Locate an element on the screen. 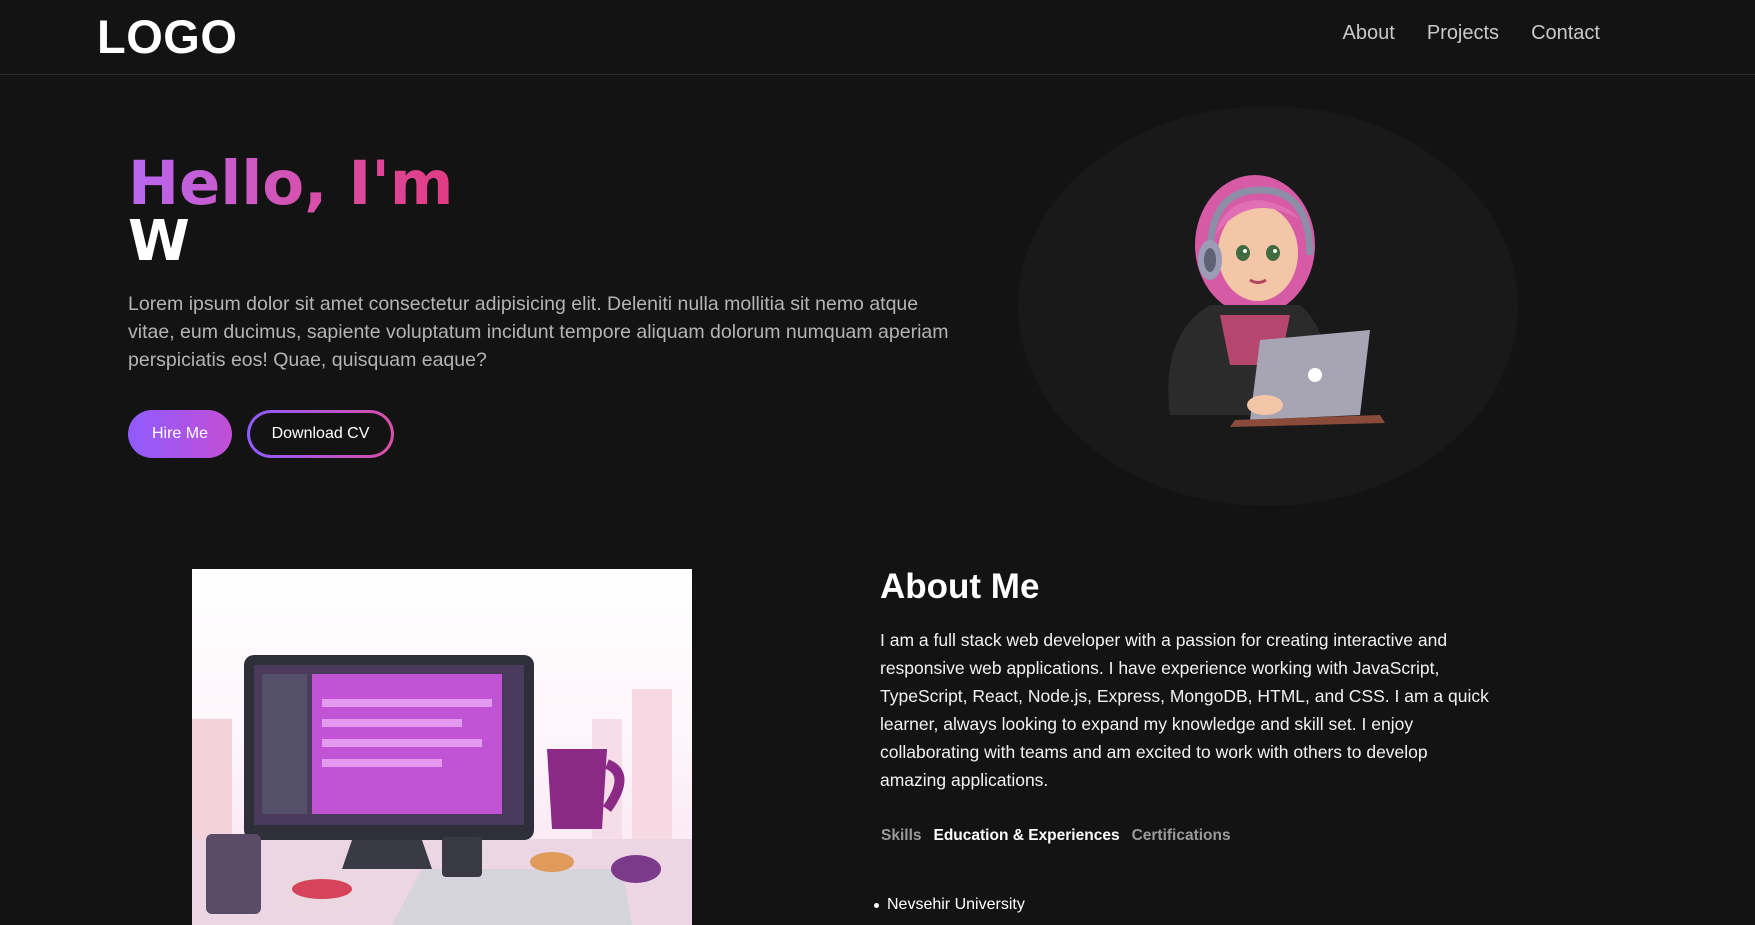  nav-link-projects: Projects is located at coordinates (1463, 33).